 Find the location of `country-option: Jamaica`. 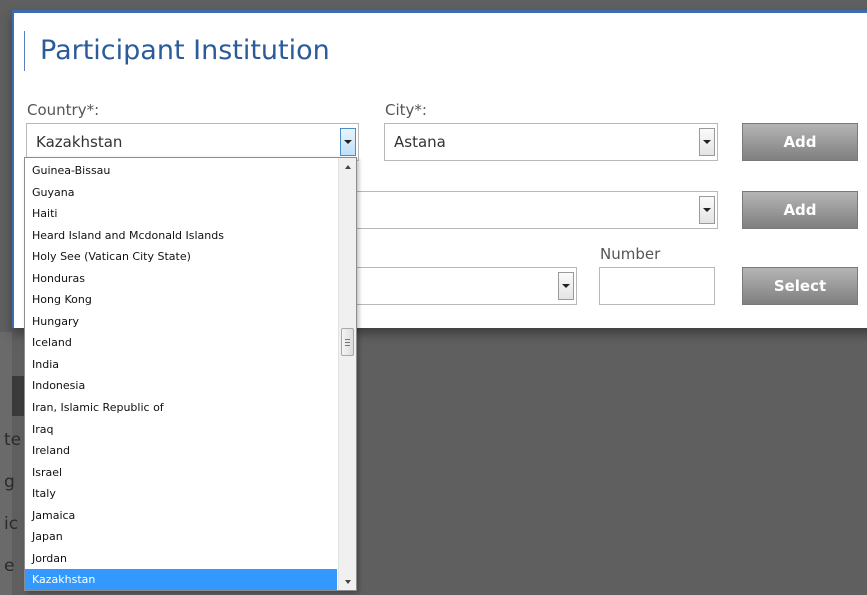

country-option: Jamaica is located at coordinates (181, 516).